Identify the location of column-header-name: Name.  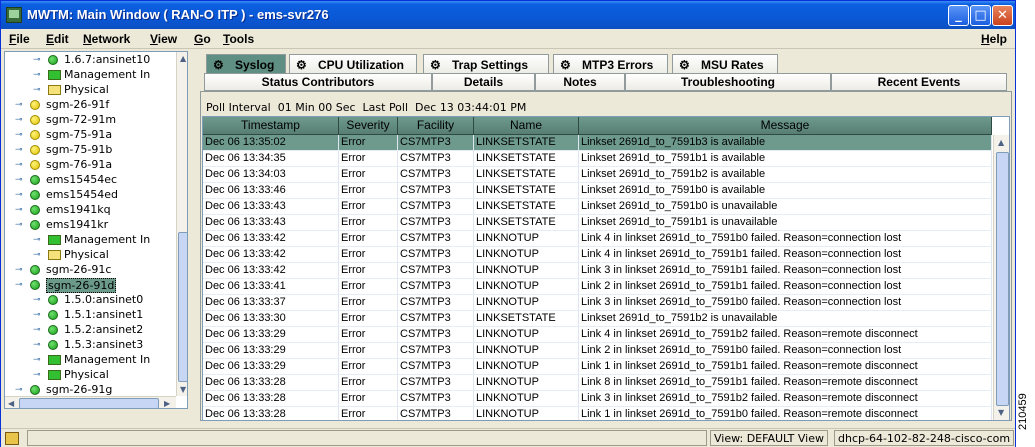
(526, 126).